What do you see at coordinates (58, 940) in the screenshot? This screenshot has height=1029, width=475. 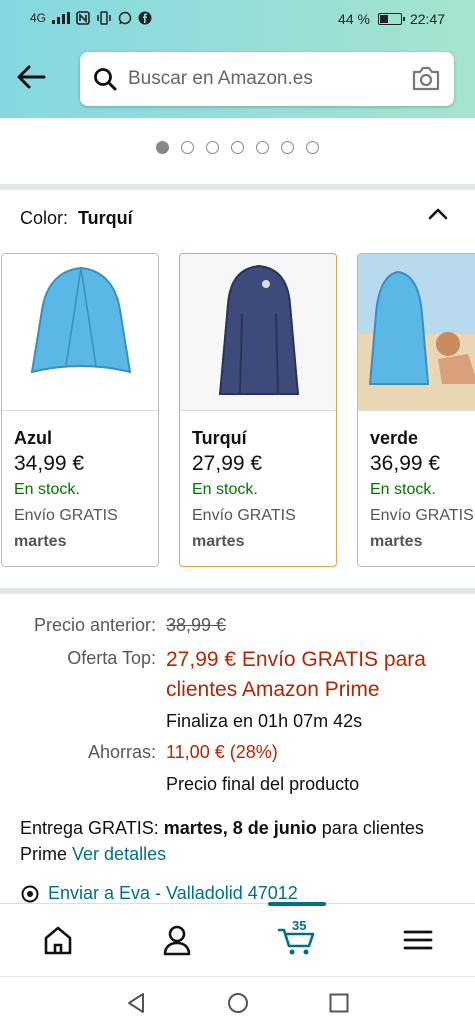 I see `home-icon` at bounding box center [58, 940].